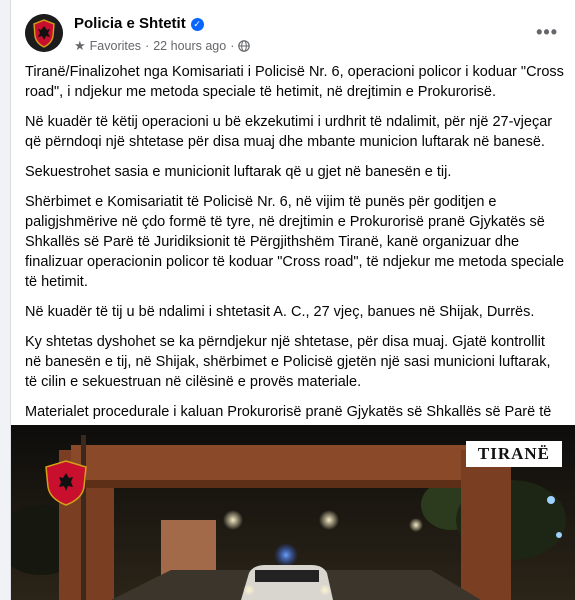 This screenshot has width=575, height=600. I want to click on police-emblem-icon, so click(44, 33).